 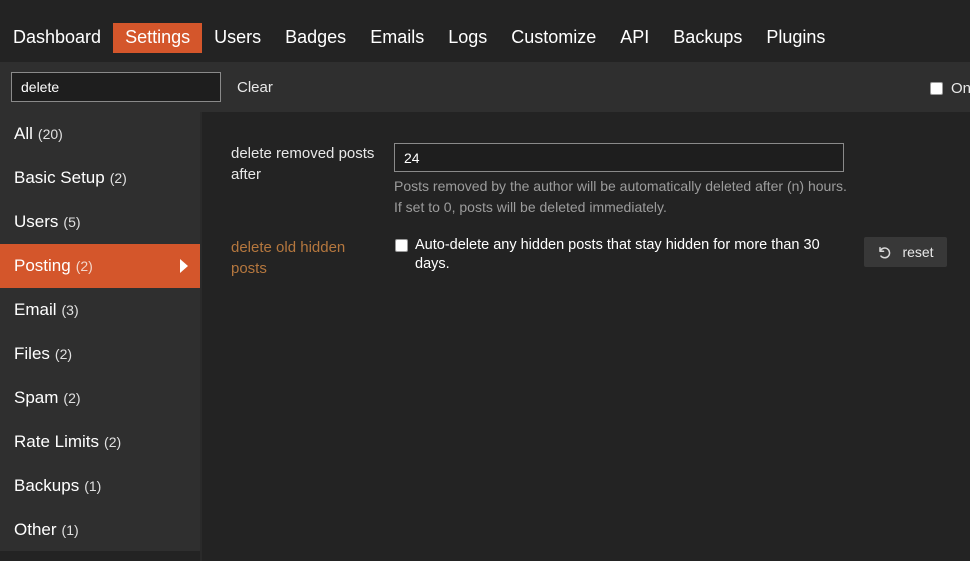 I want to click on nav-users: Users, so click(x=237, y=38).